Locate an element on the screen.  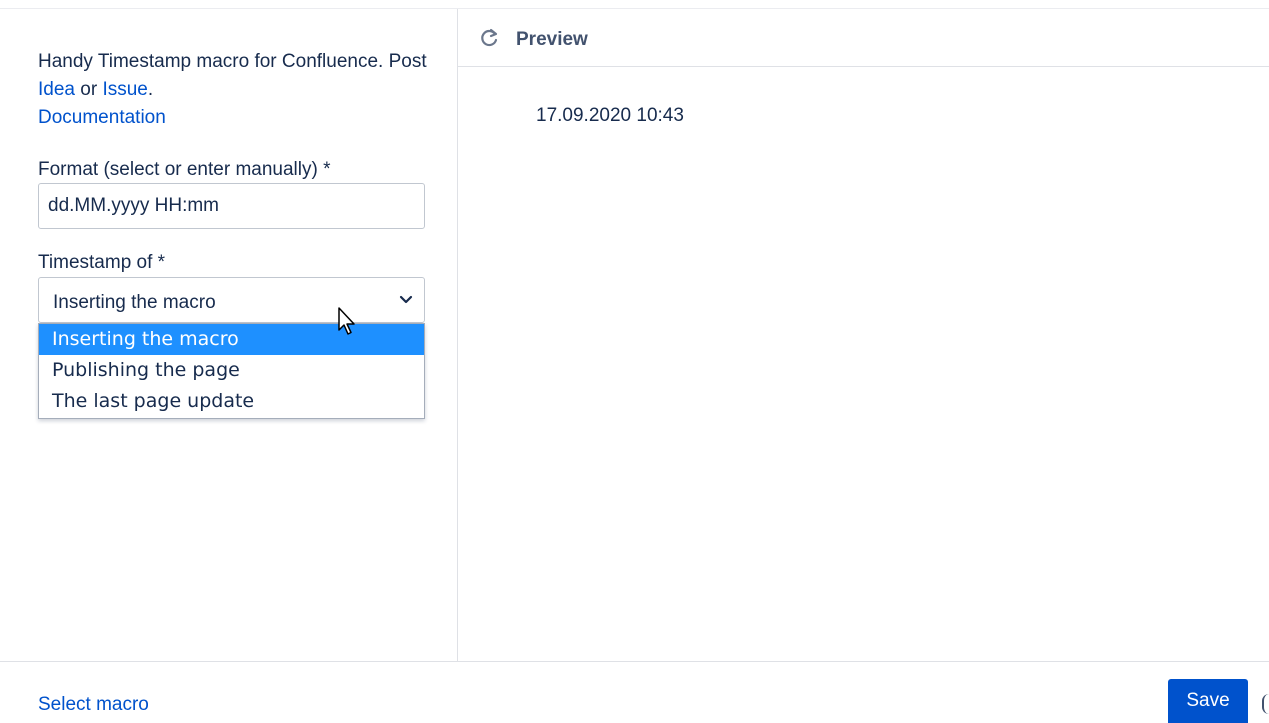
option-publishing-the-page: Publishing the page is located at coordinates (231, 370).